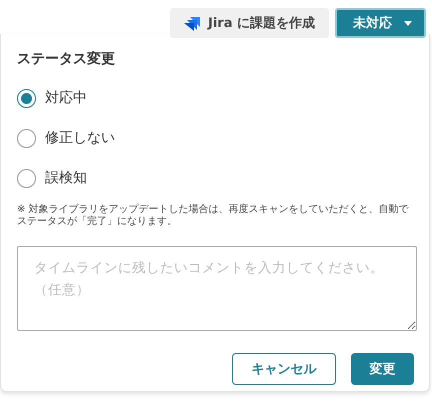 Image resolution: width=432 pixels, height=402 pixels. Describe the element at coordinates (80, 138) in the screenshot. I see `option-label: 修正しない` at that location.